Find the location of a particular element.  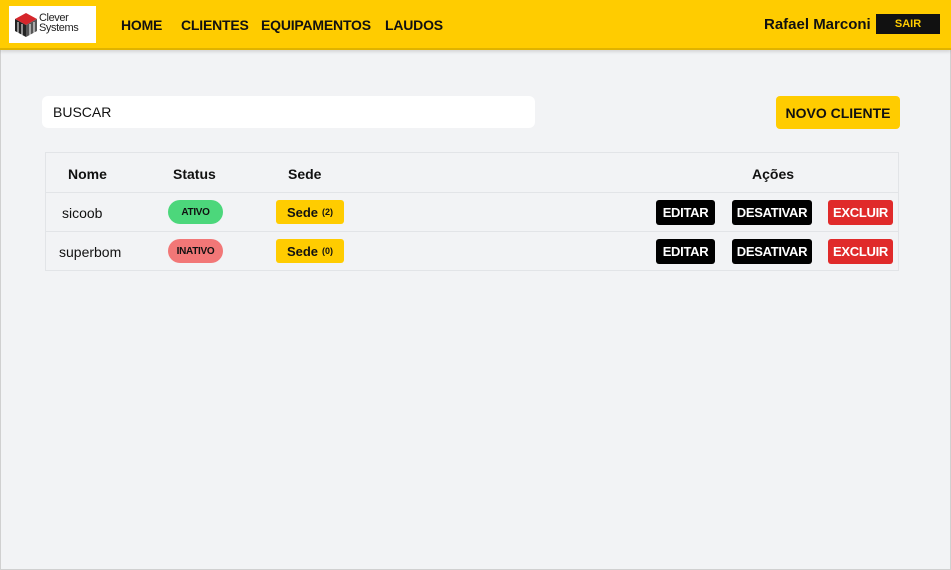

logo: Clever Systems is located at coordinates (52, 24).